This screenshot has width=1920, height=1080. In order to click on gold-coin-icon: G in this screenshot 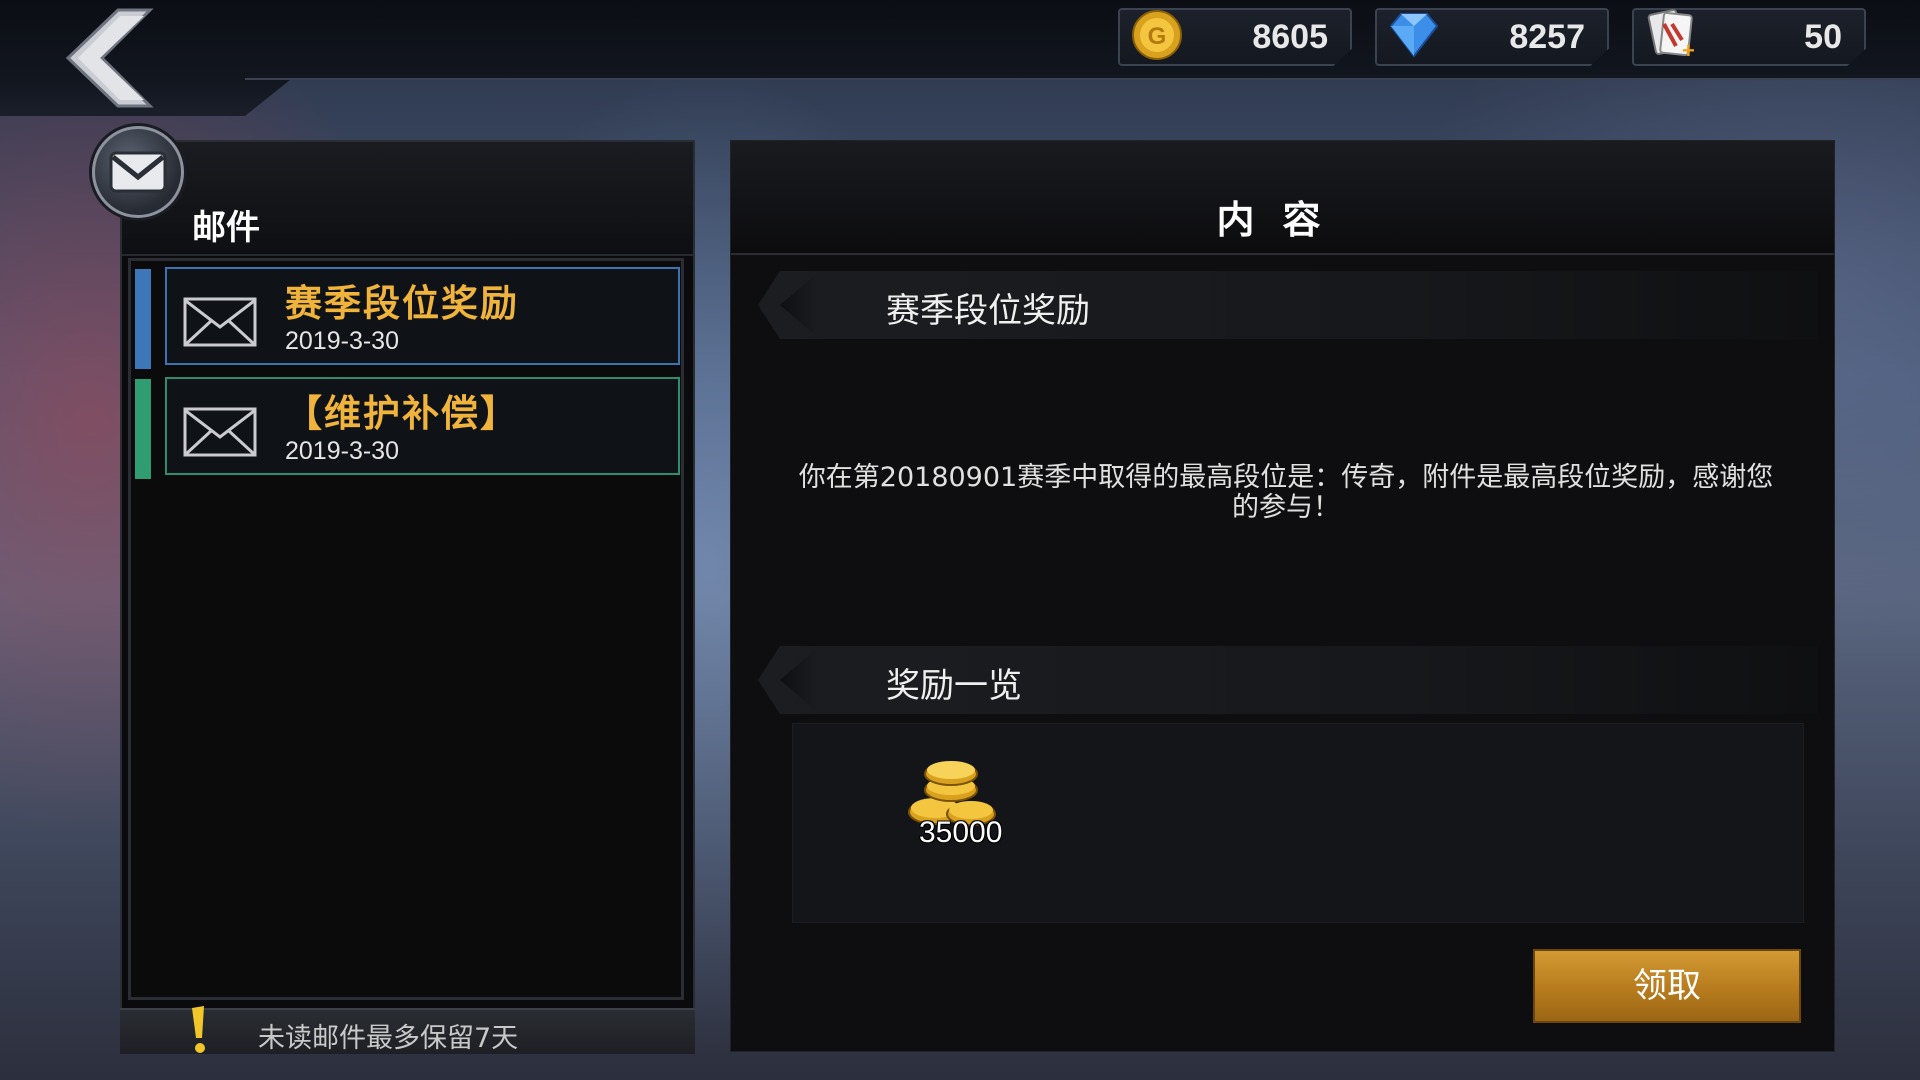, I will do `click(1157, 35)`.